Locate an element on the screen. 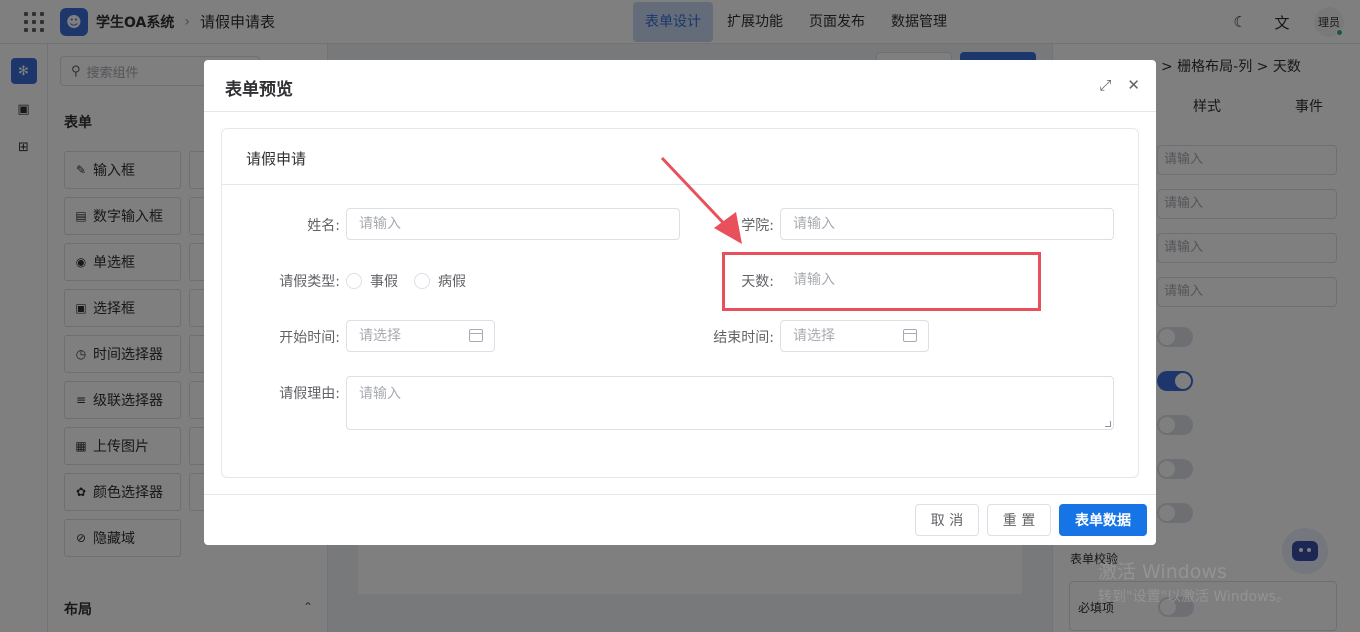 The height and width of the screenshot is (632, 1360). watermark-line1: 激活 Windows is located at coordinates (1162, 572).